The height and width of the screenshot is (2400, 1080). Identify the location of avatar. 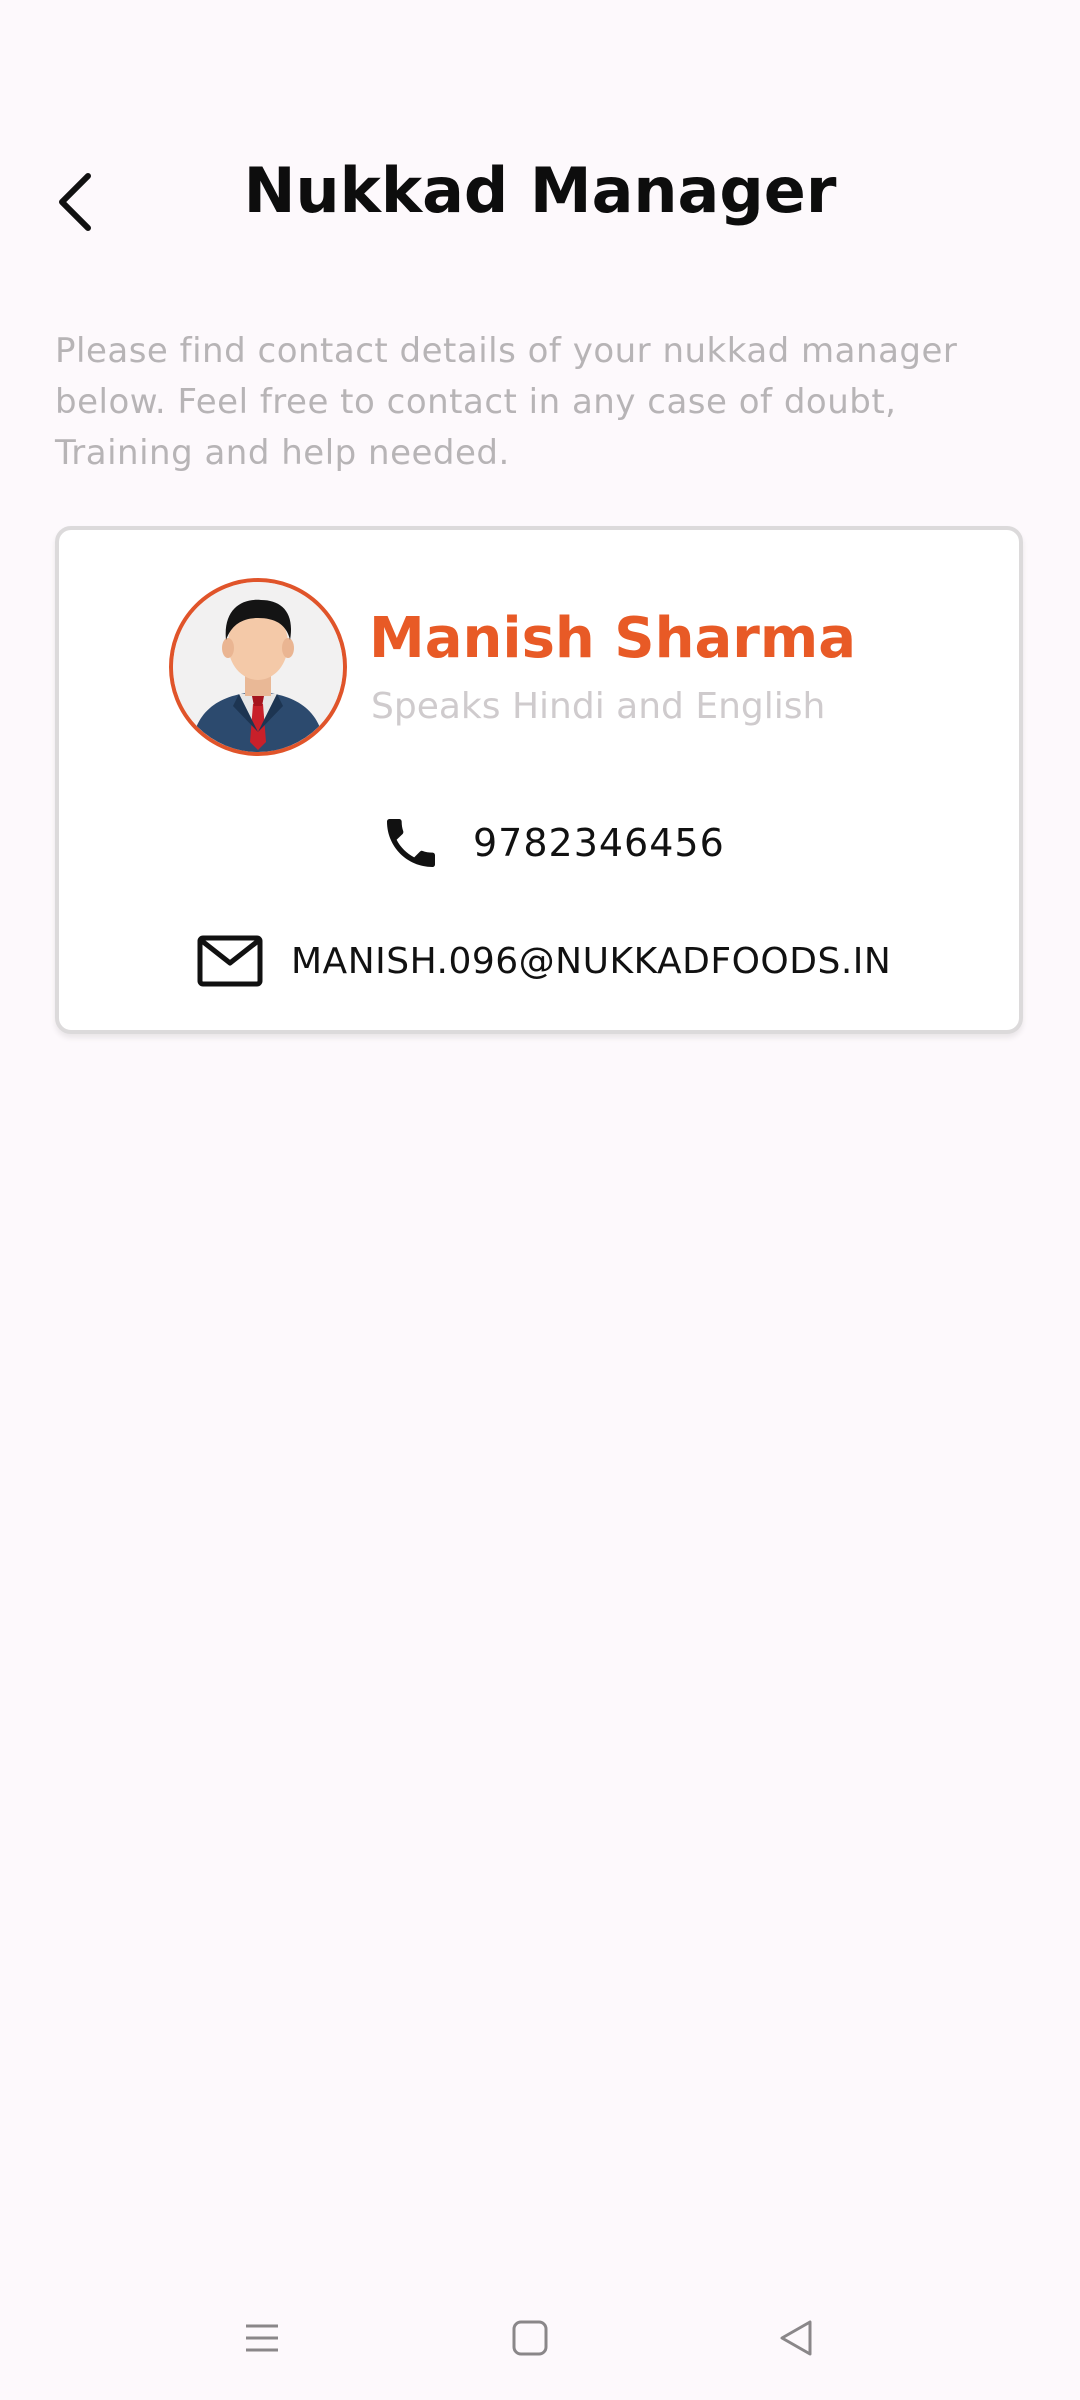
(258, 667).